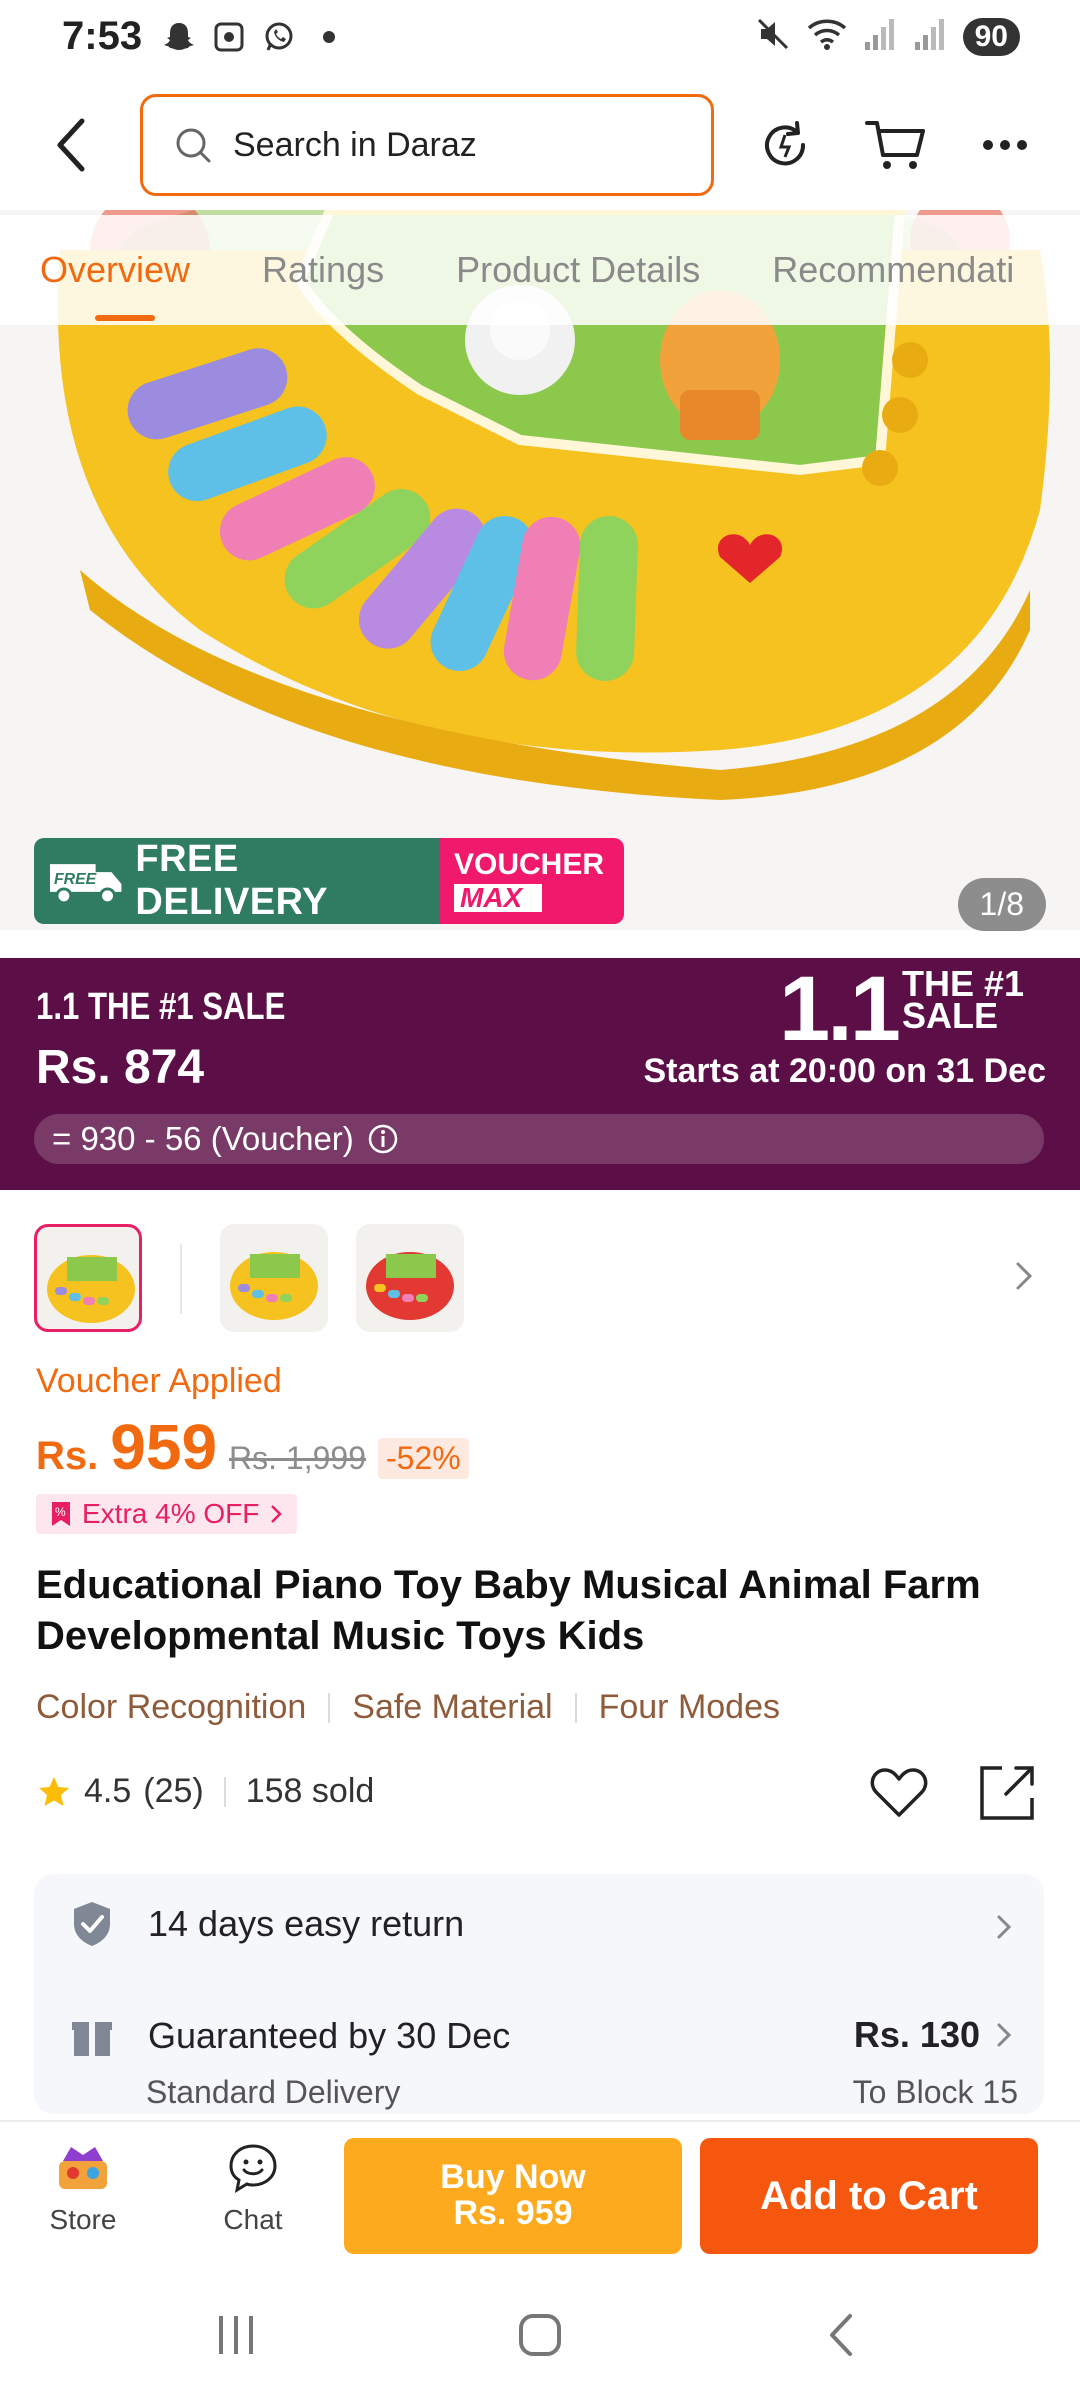 This screenshot has height=2400, width=1080. Describe the element at coordinates (75, 879) in the screenshot. I see `svg-text: FREE` at that location.